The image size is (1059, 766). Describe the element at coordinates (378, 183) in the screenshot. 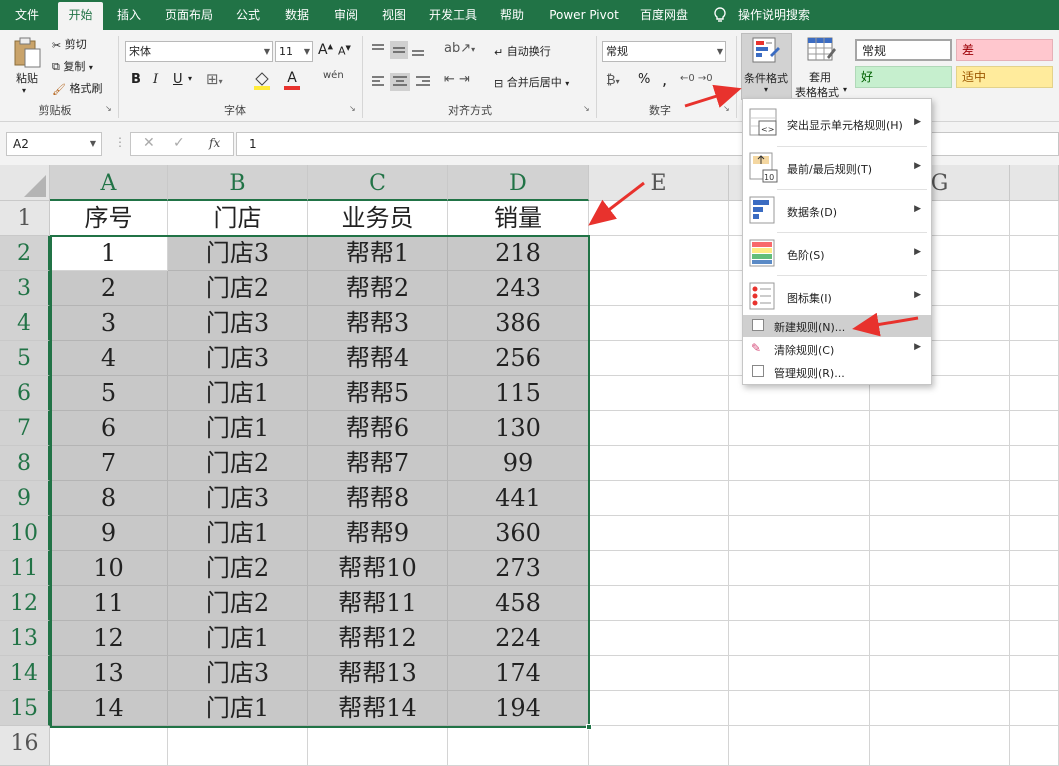

I see `column-header: C` at that location.